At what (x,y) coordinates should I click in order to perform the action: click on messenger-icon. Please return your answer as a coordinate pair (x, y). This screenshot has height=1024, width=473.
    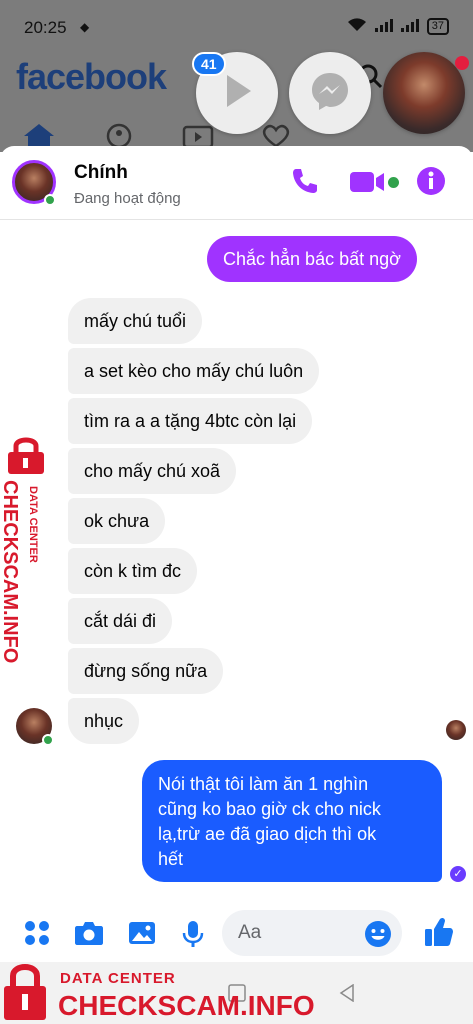
    Looking at the image, I should click on (330, 93).